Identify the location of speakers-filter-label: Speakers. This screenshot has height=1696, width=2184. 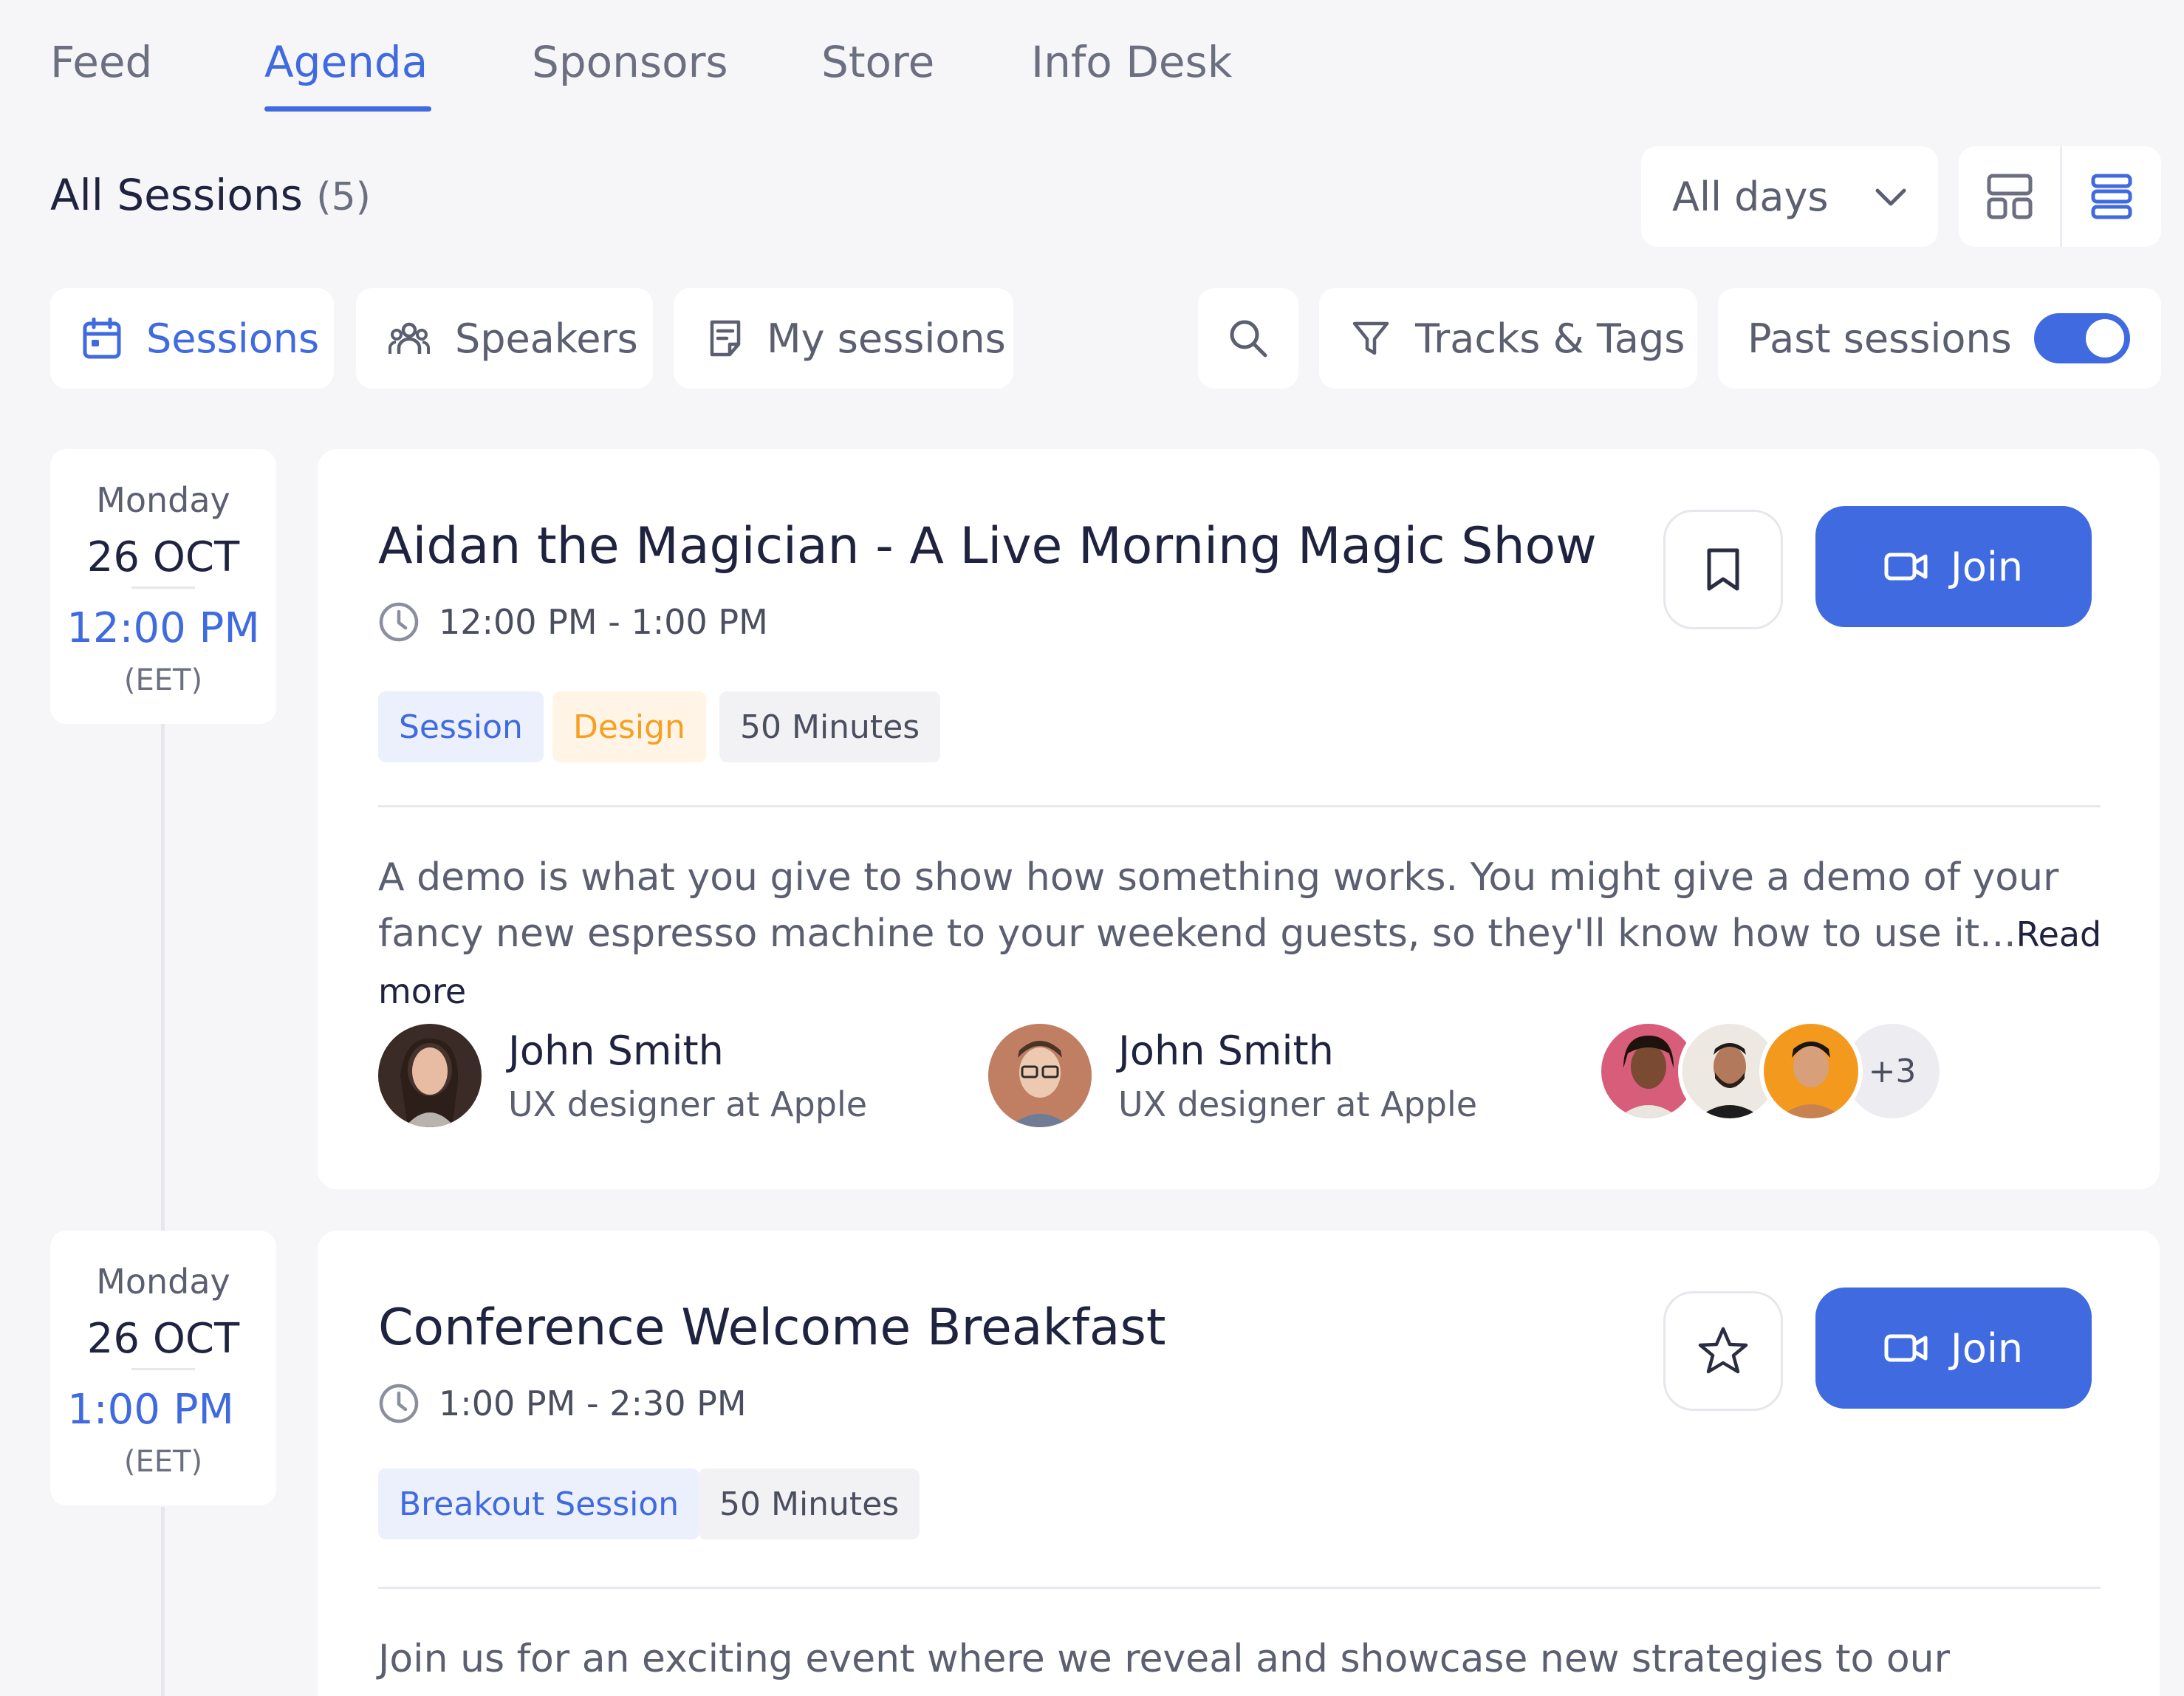
(546, 338).